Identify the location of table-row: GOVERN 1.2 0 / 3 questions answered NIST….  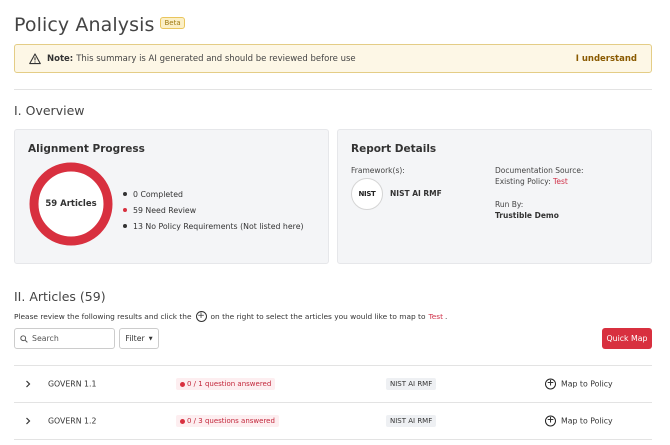
(333, 421).